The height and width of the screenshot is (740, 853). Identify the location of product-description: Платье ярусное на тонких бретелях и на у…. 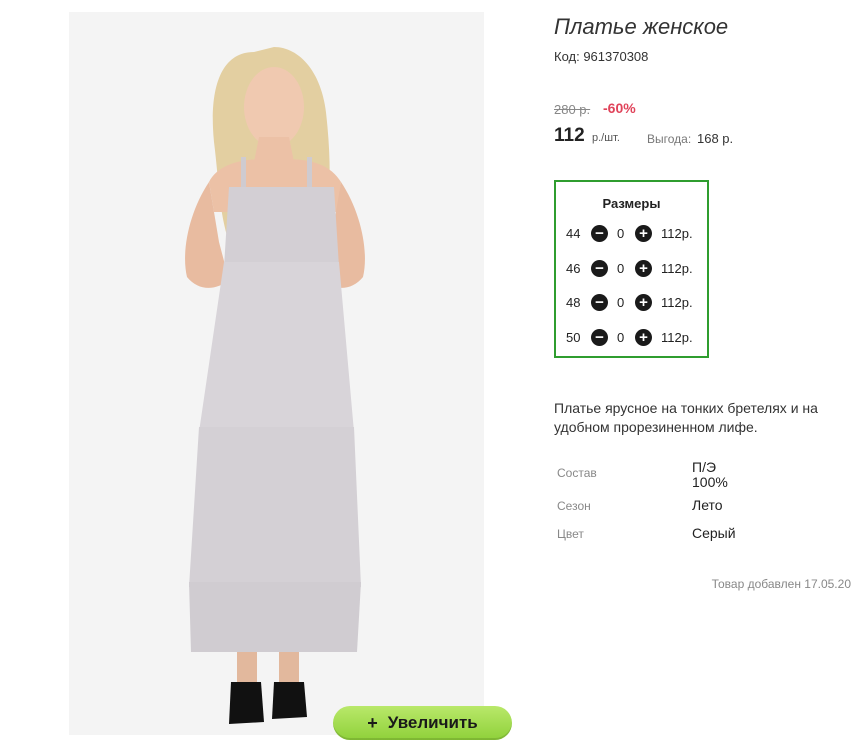
(686, 417).